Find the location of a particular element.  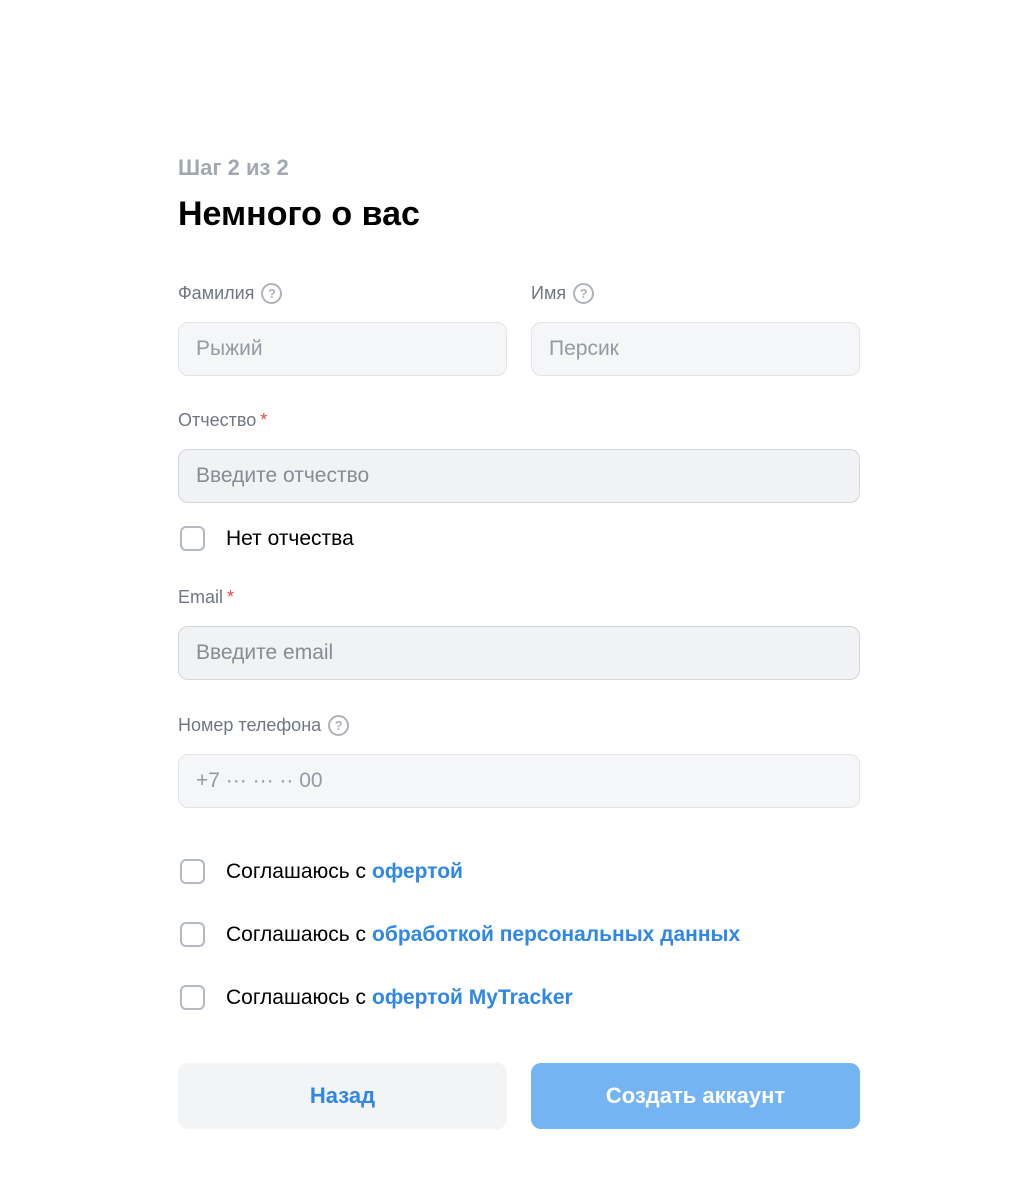

email-input is located at coordinates (519, 653).